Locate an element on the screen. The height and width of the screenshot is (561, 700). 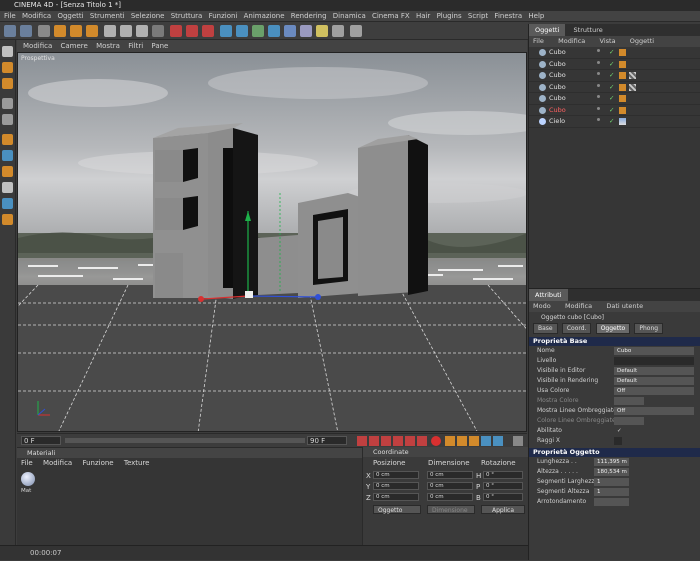
editor-visible-dropdown: Default is located at coordinates (654, 371).